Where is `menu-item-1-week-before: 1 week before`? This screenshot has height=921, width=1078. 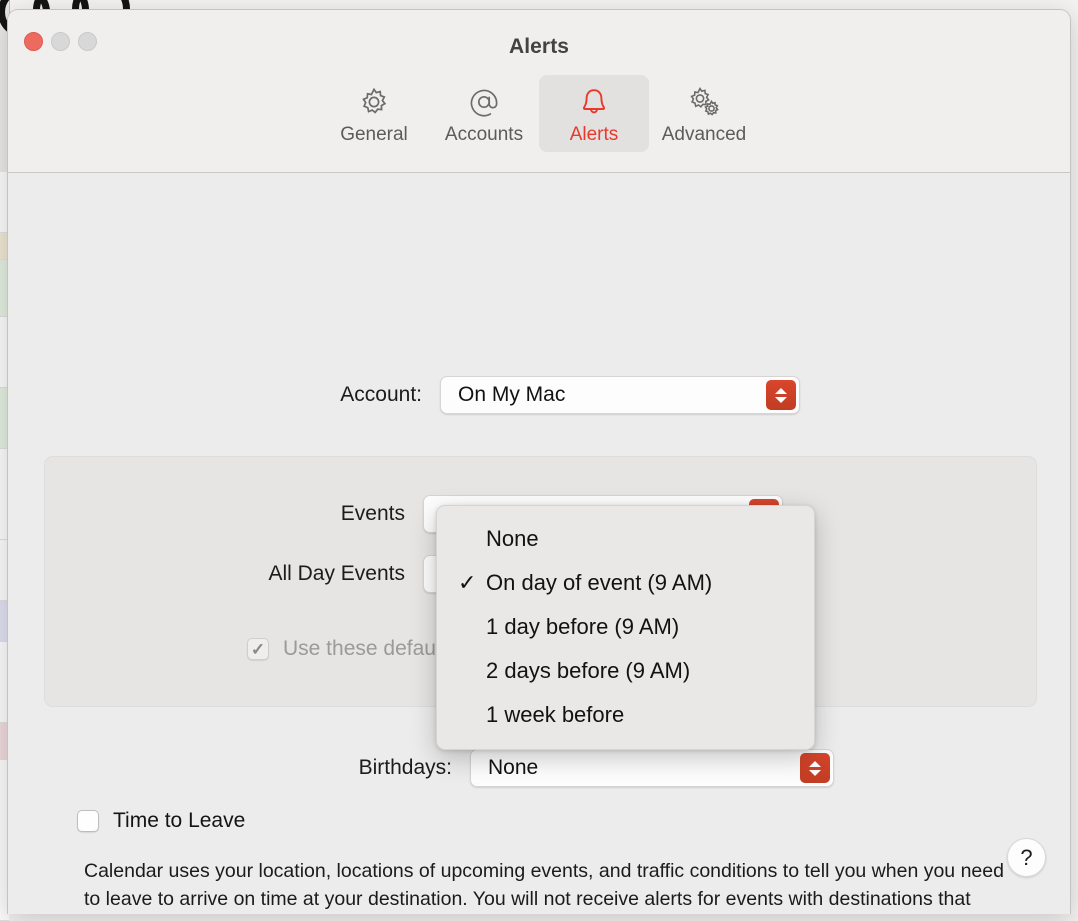
menu-item-1-week-before: 1 week before is located at coordinates (625, 715).